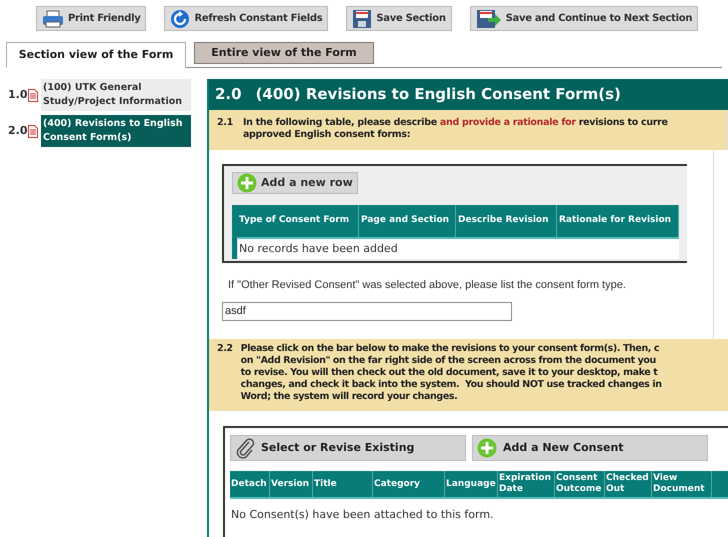  I want to click on toolbar-button: Save and Continue to Next Section, so click(584, 18).